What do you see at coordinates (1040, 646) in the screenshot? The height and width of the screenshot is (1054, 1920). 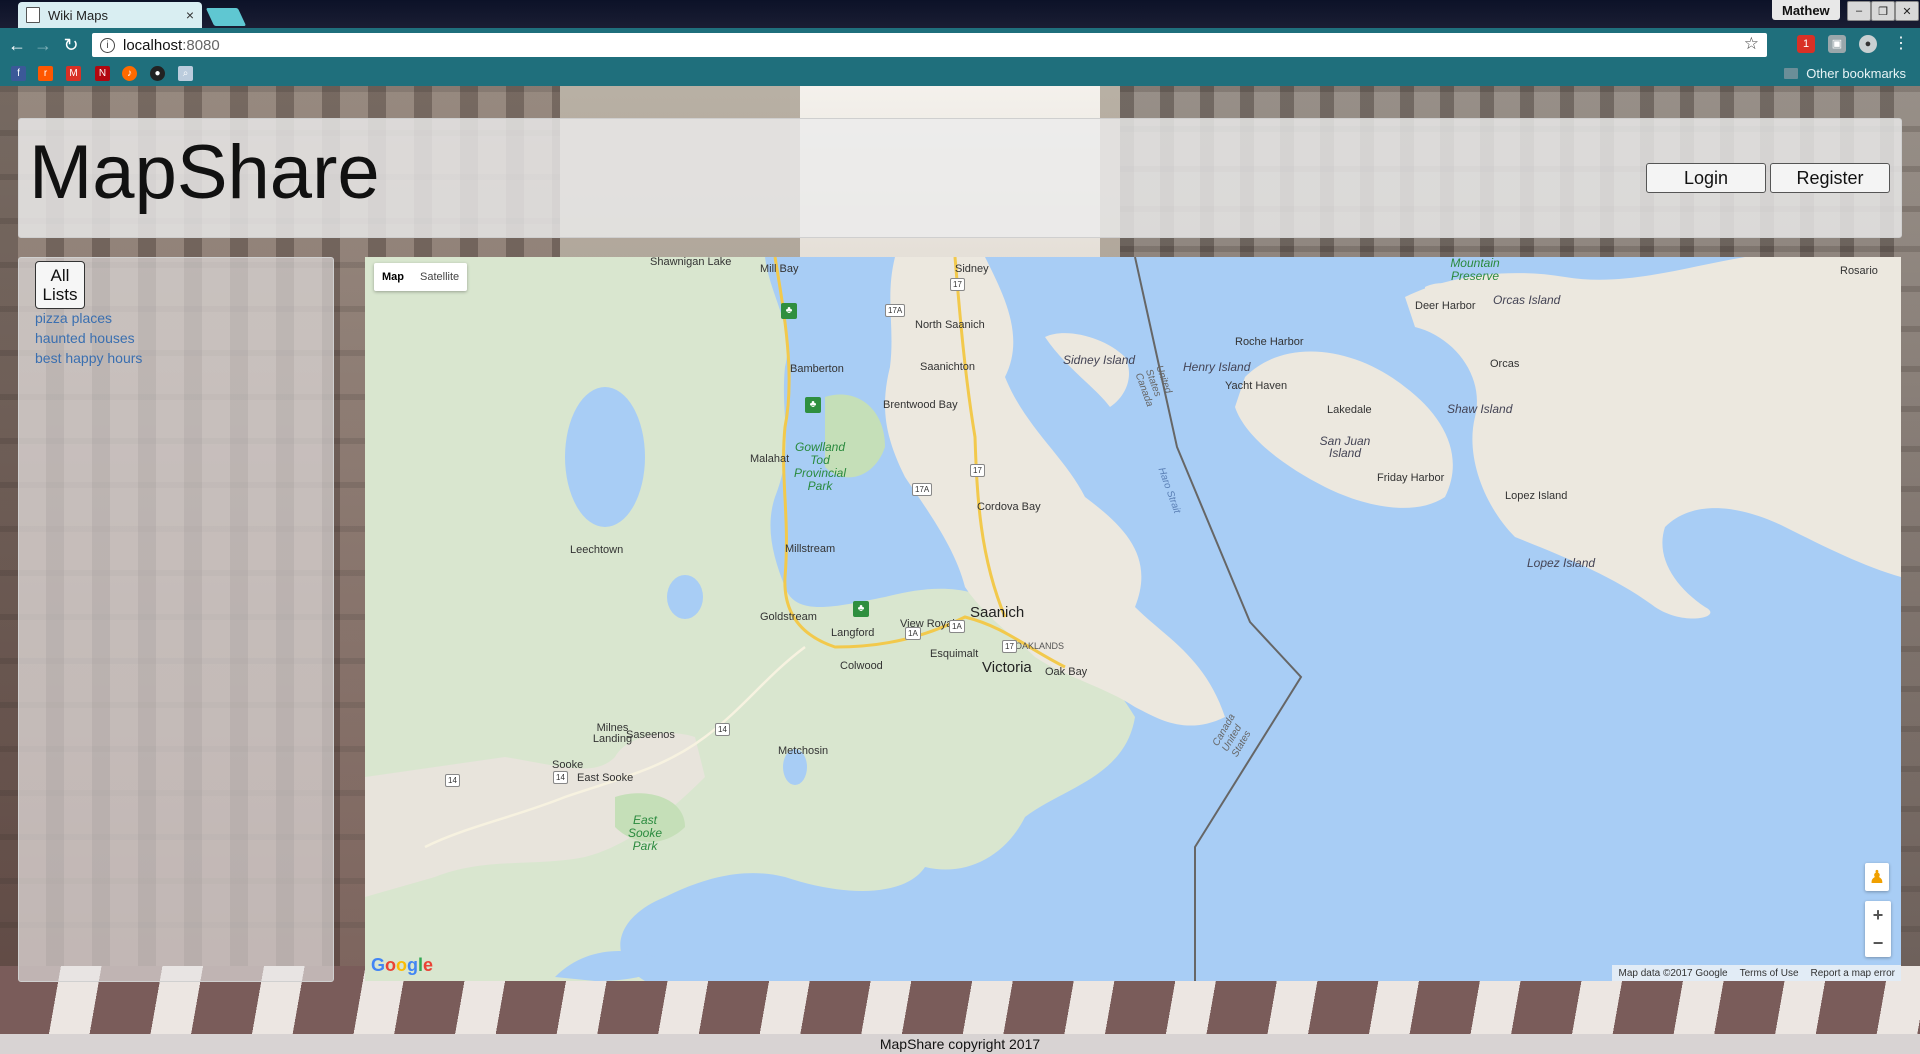 I see `neighborhood-label: OAKLANDS` at bounding box center [1040, 646].